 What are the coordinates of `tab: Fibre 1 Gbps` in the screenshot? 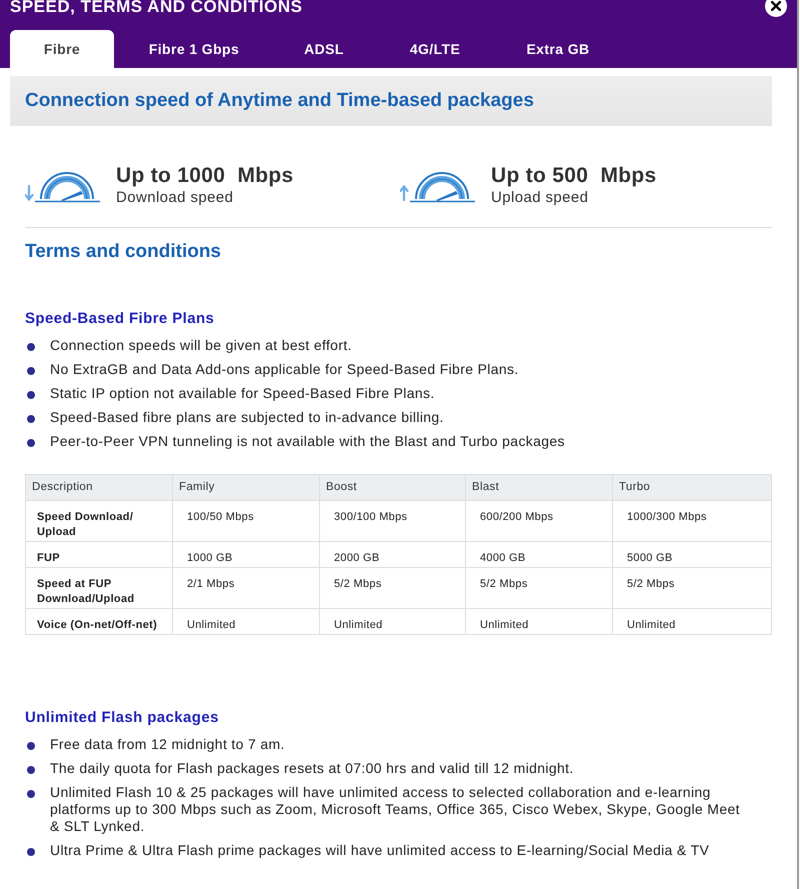 It's located at (194, 49).